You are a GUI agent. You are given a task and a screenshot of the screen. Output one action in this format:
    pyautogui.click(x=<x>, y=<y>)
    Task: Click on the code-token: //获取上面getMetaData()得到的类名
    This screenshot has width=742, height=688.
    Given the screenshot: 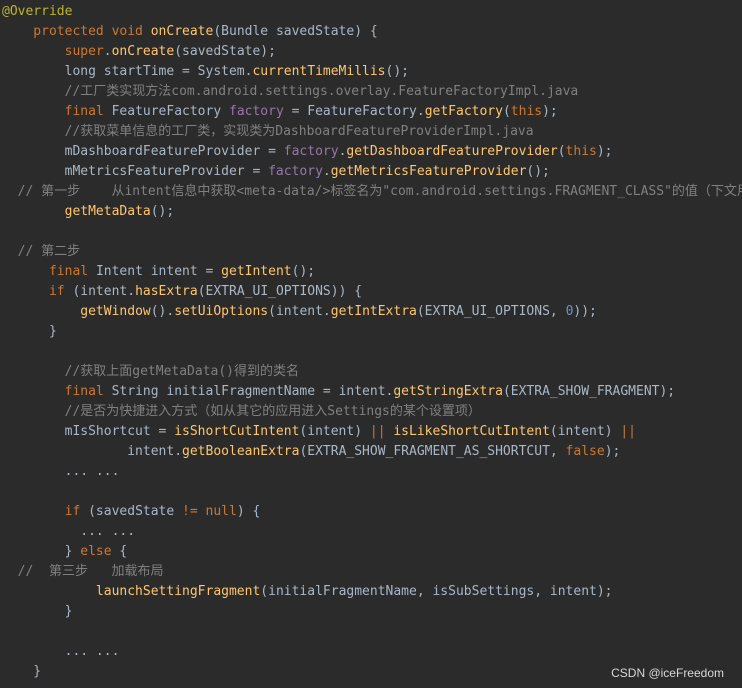 What is the action you would take?
    pyautogui.click(x=151, y=371)
    